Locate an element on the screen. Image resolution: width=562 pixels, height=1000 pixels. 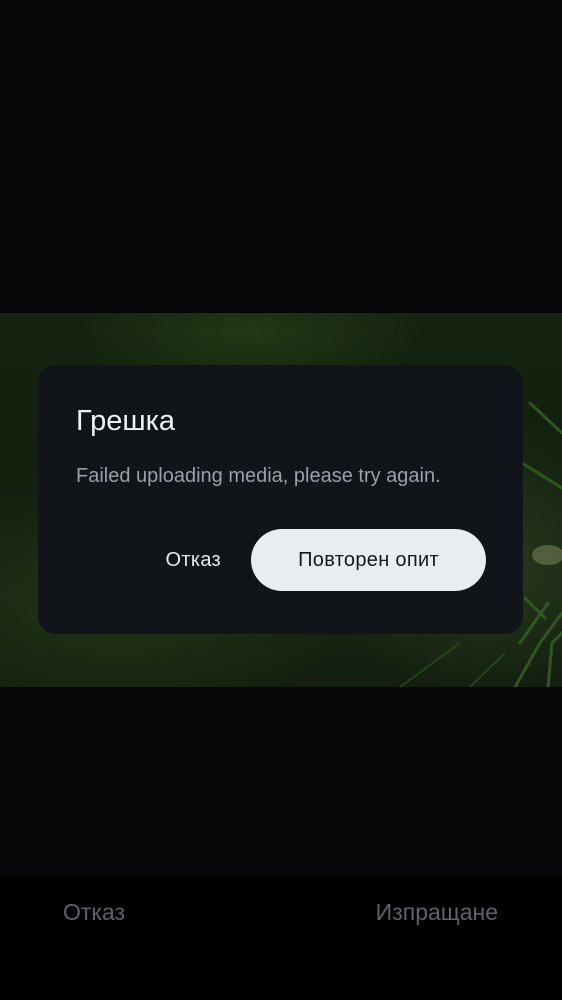
dialog-actions: Отказ Повторен опит is located at coordinates (316, 560).